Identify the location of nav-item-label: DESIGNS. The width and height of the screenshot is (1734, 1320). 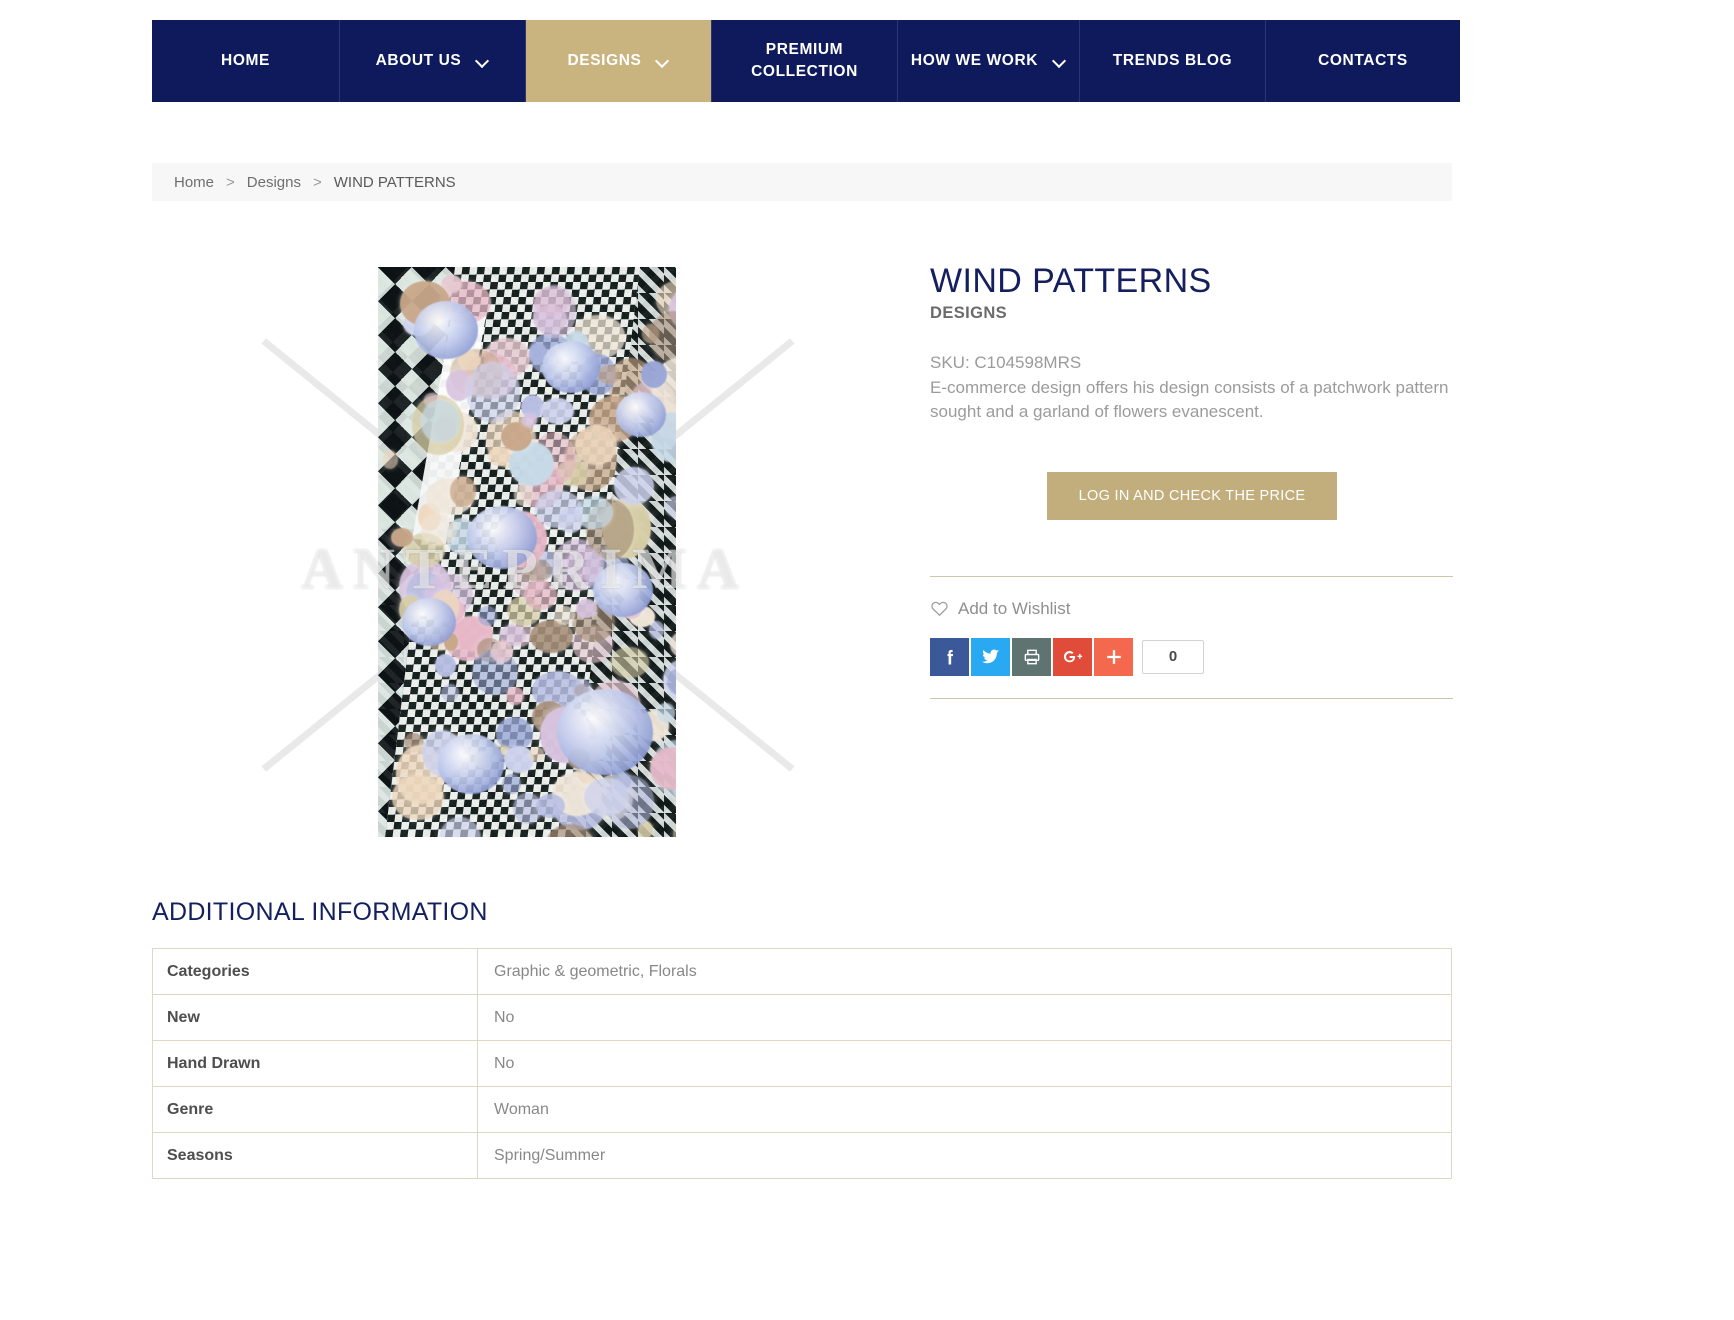
(604, 60).